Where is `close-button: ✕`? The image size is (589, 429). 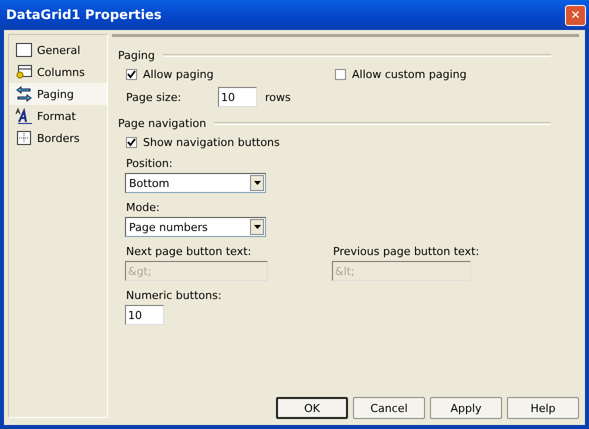
close-button: ✕ is located at coordinates (575, 15).